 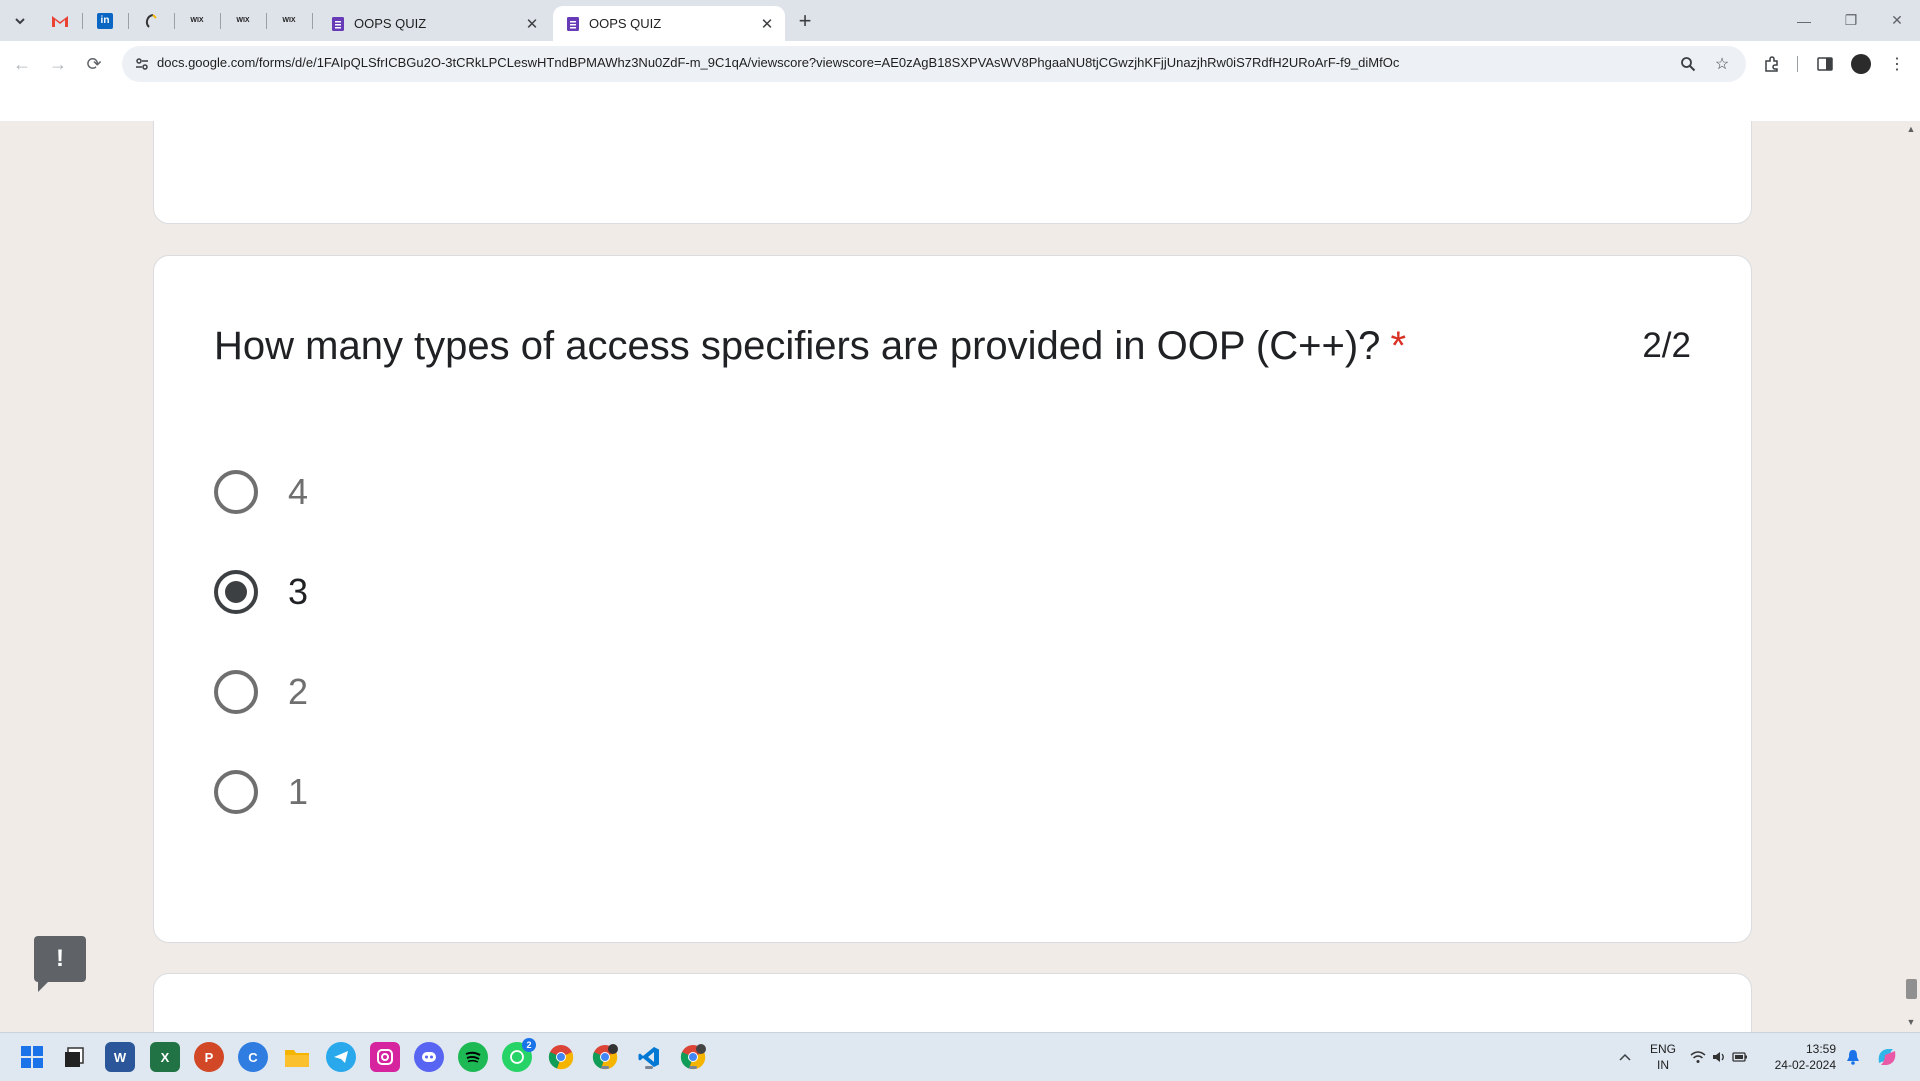 I want to click on battery-icon, so click(x=1739, y=1057).